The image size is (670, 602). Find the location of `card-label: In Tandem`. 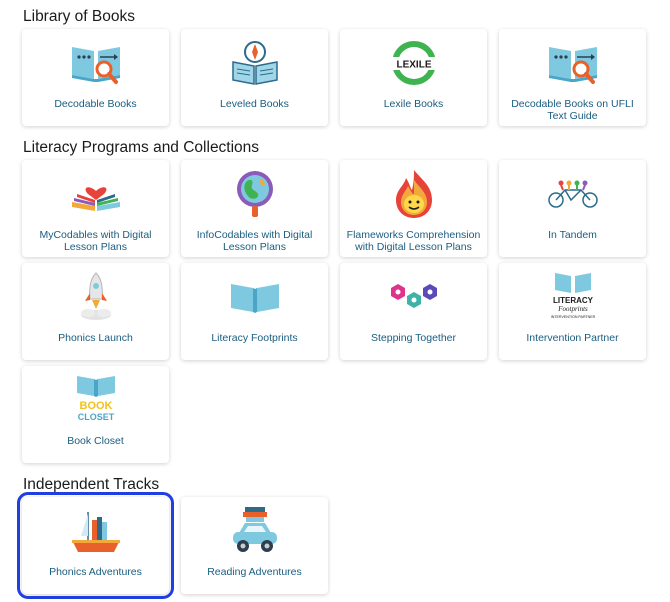

card-label: In Tandem is located at coordinates (572, 235).